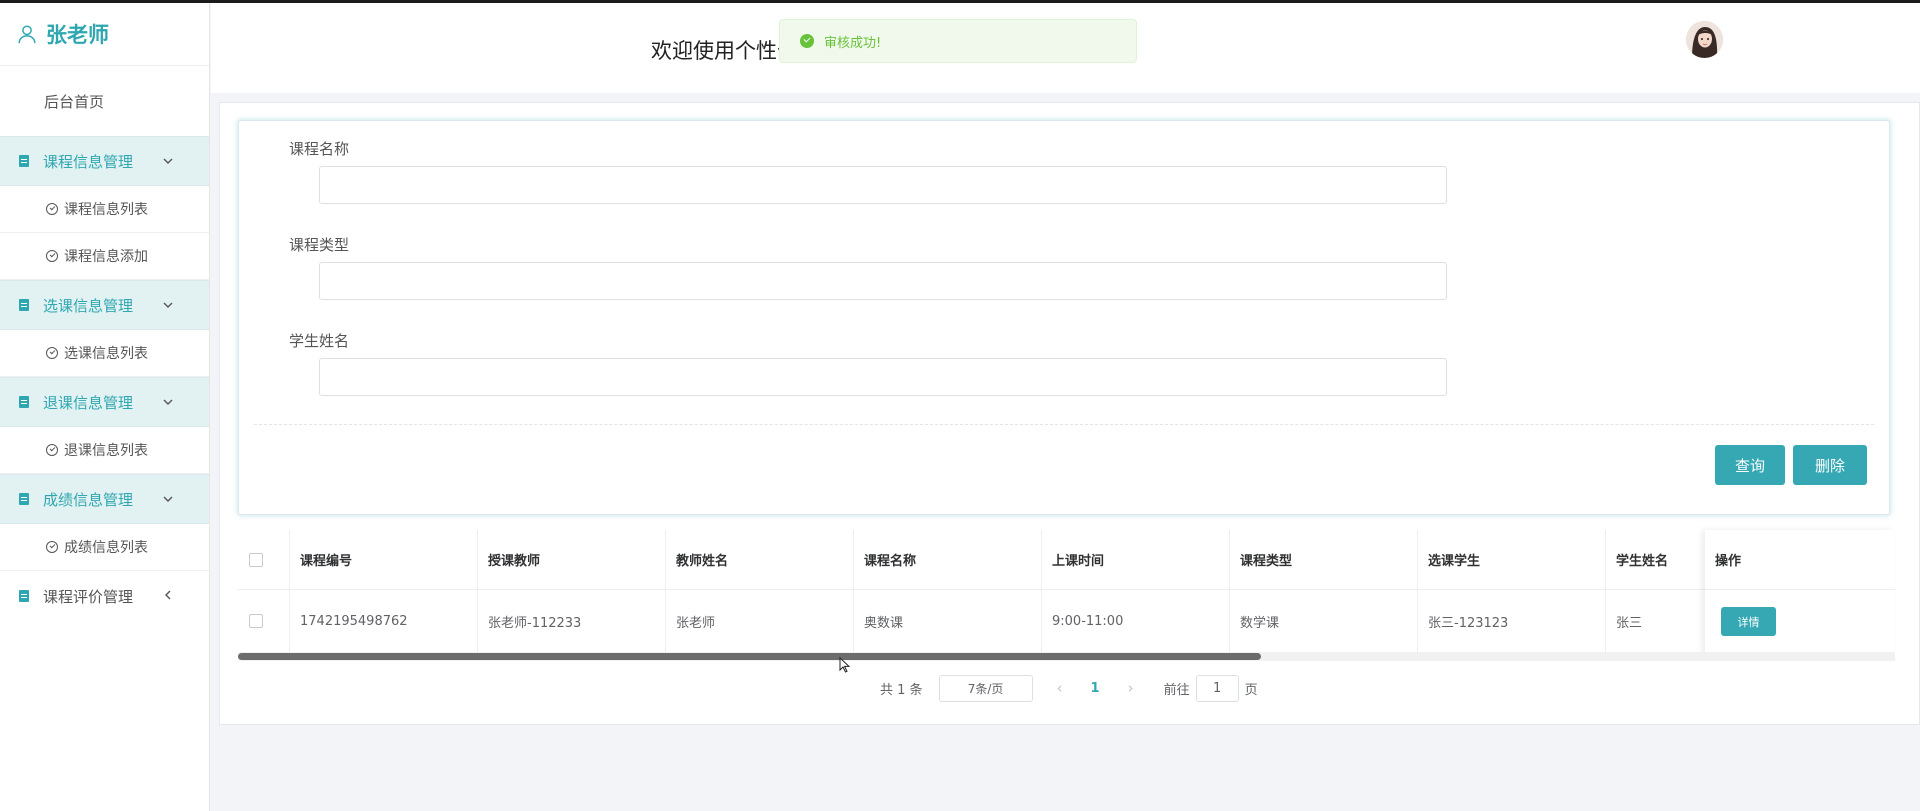 The height and width of the screenshot is (811, 1920). Describe the element at coordinates (1251, 690) in the screenshot. I see `goto-suffix: 页` at that location.